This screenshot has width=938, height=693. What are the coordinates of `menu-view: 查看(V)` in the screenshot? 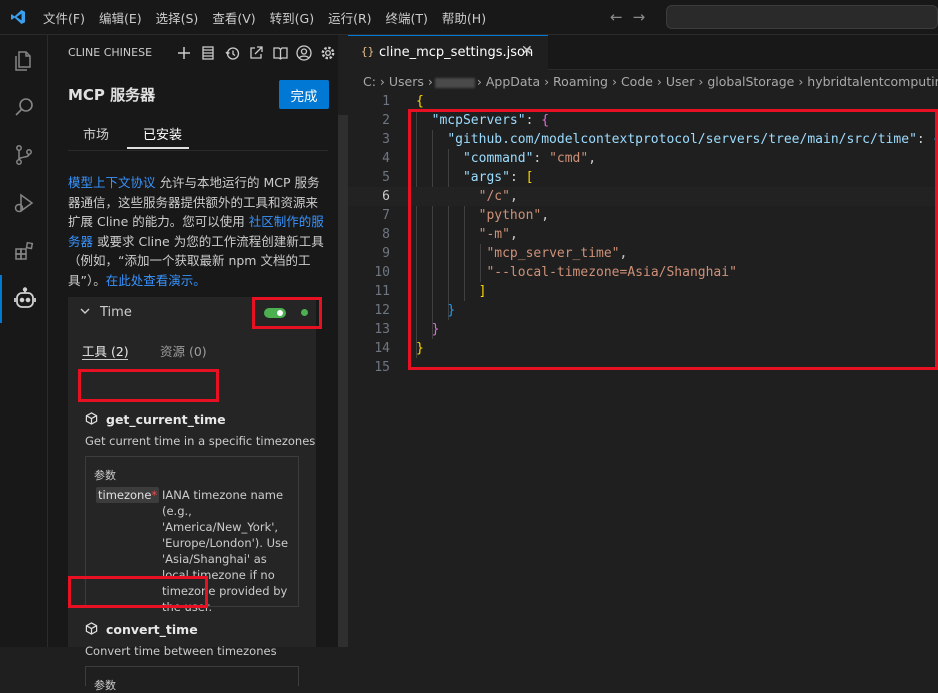 It's located at (233, 17).